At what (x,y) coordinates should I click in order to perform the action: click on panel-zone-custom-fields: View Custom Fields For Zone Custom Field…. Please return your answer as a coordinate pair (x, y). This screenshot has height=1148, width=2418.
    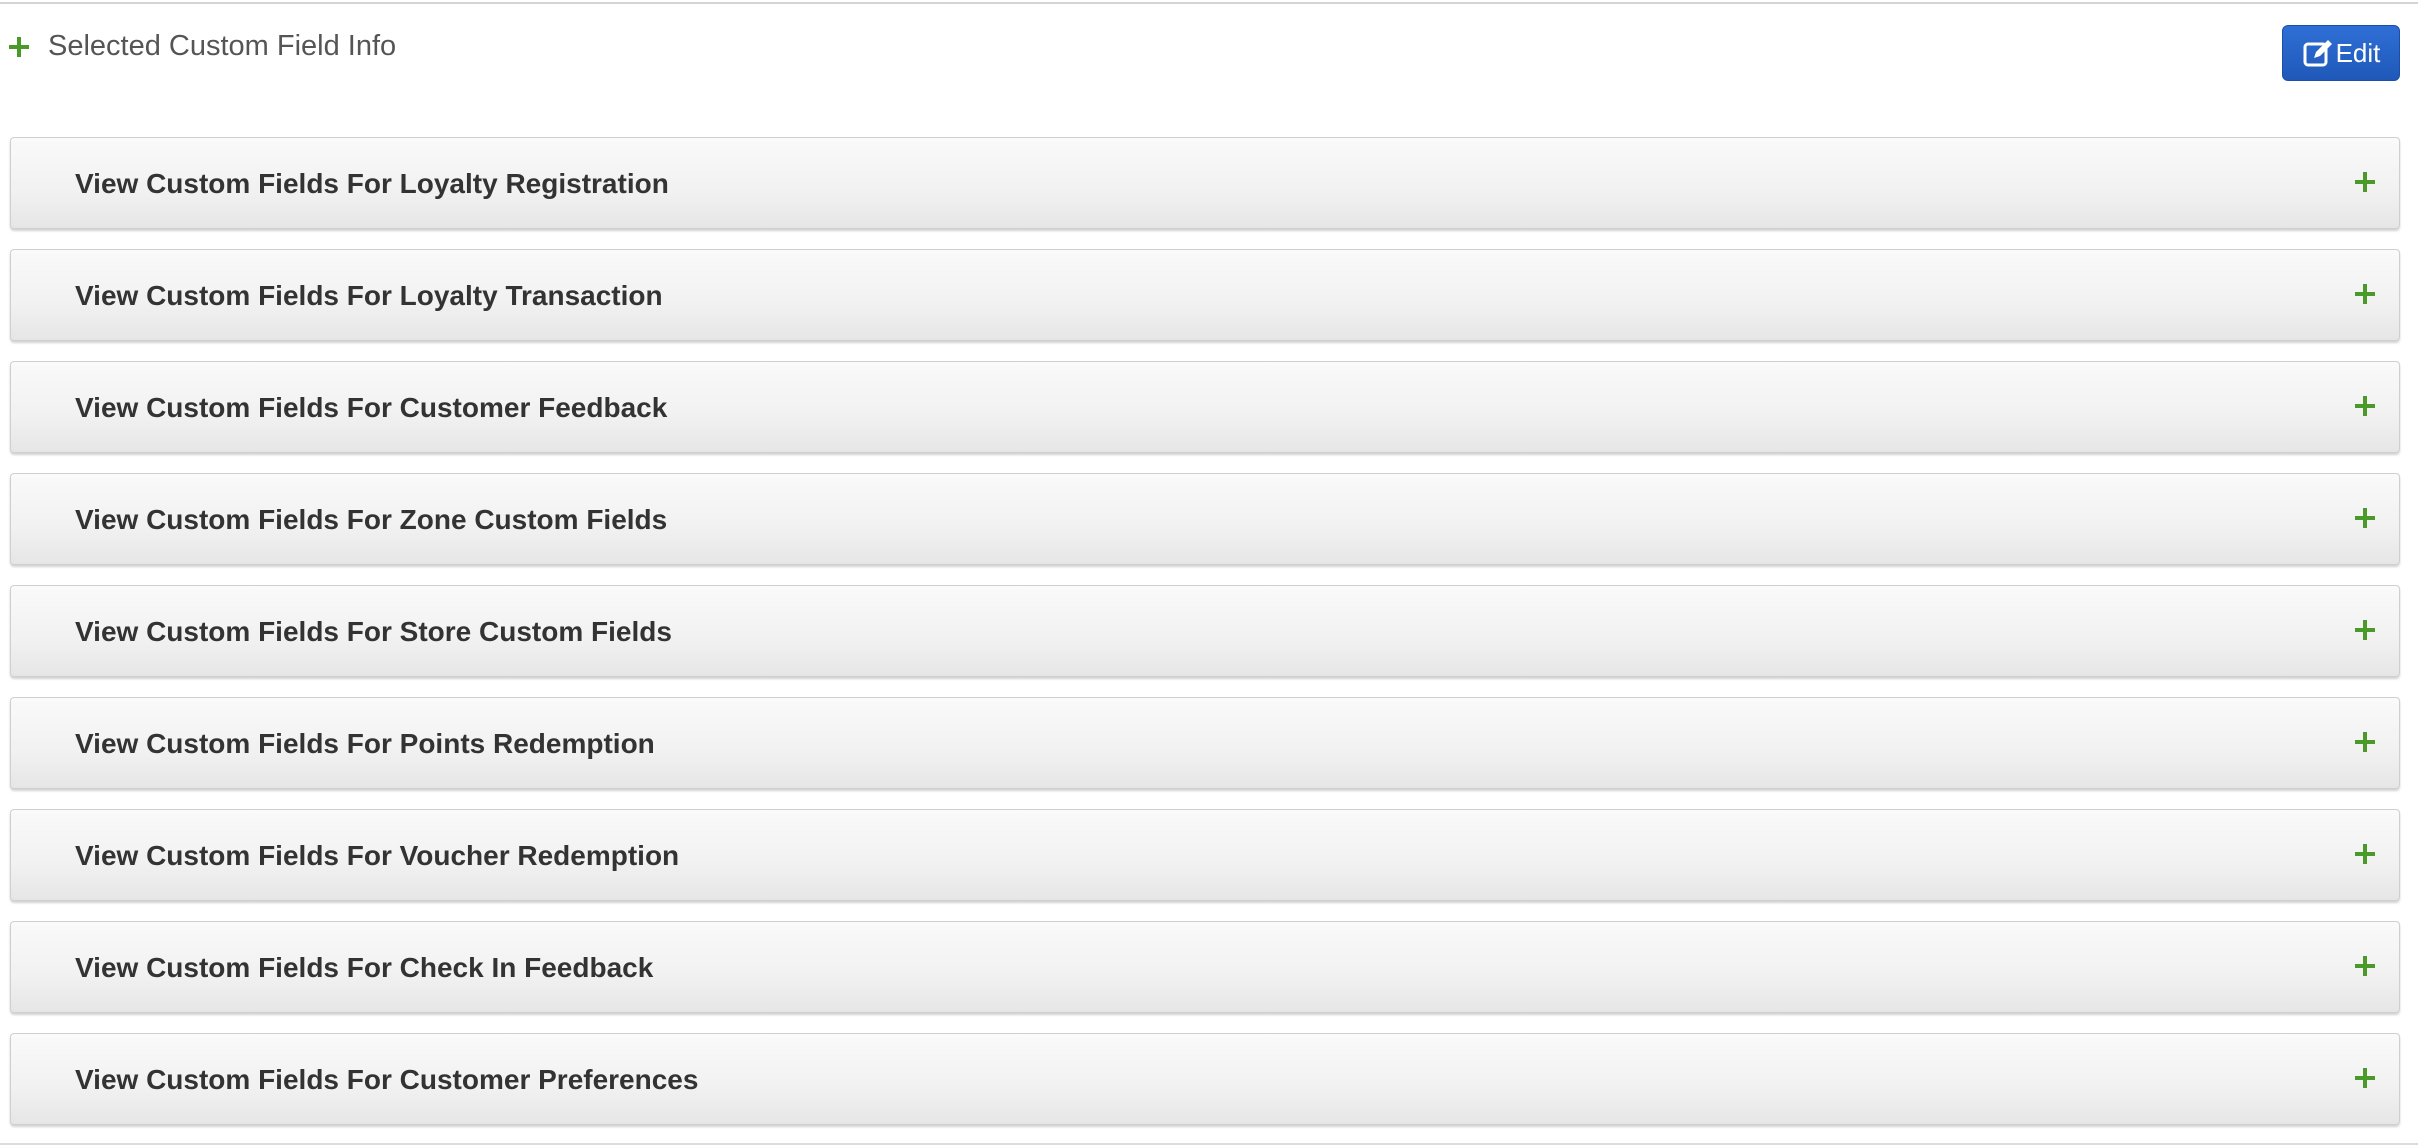
    Looking at the image, I should click on (1205, 519).